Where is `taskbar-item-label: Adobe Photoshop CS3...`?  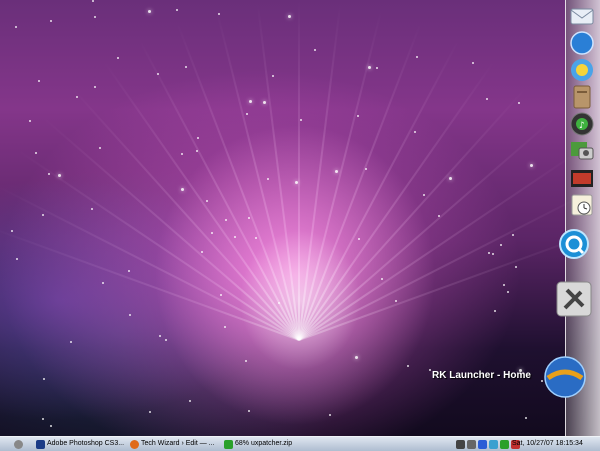
taskbar-item-label: Adobe Photoshop CS3... is located at coordinates (86, 443).